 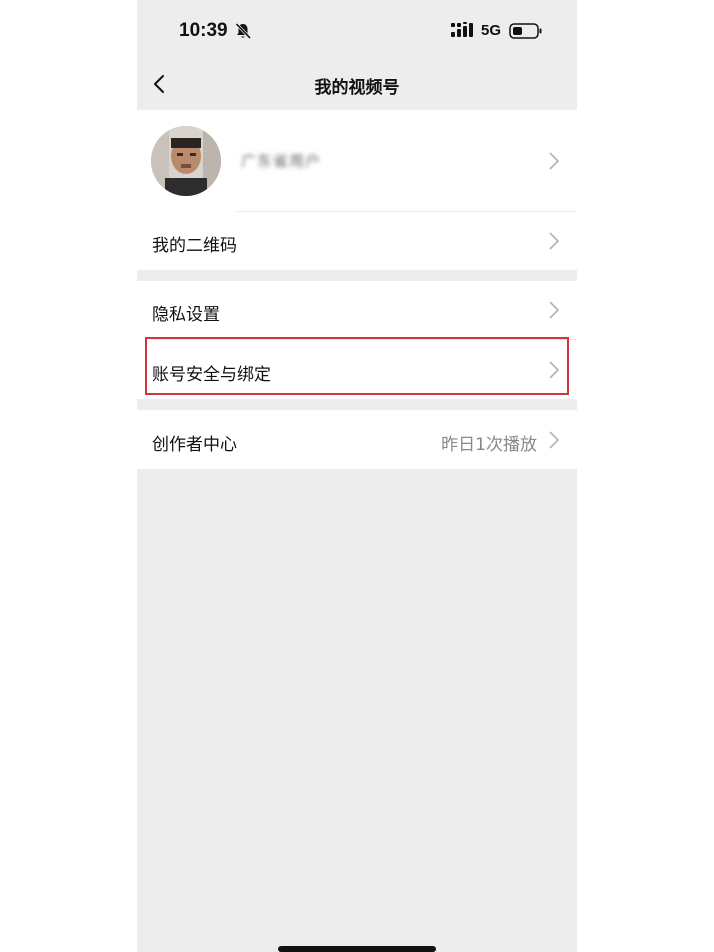 What do you see at coordinates (186, 315) in the screenshot?
I see `privacy-settings-label: 隐私设置` at bounding box center [186, 315].